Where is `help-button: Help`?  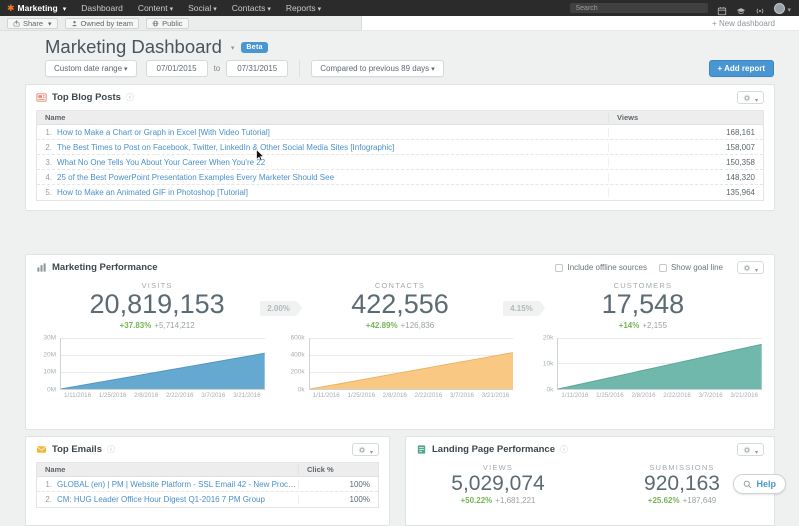
help-button: Help is located at coordinates (759, 484).